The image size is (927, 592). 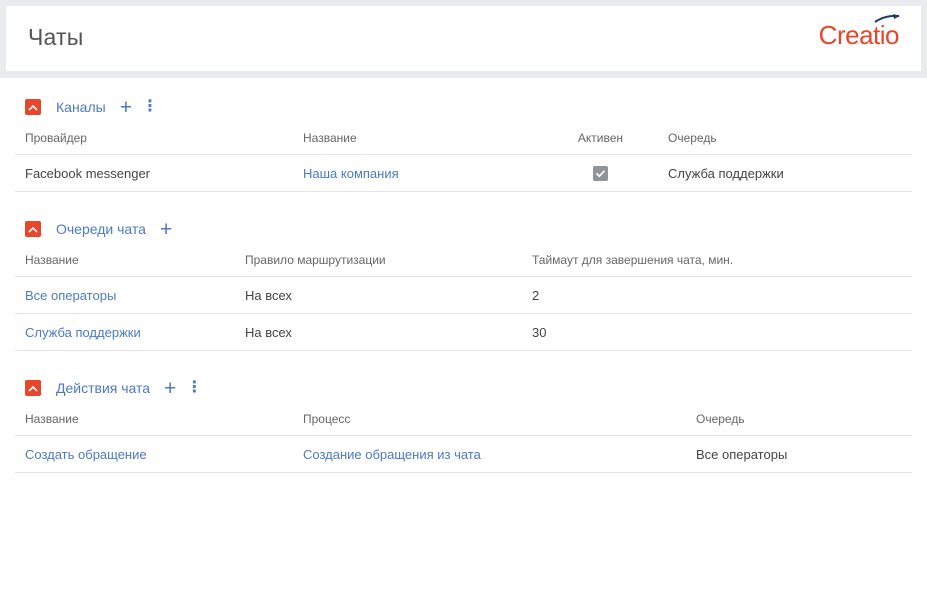 I want to click on queues-header: Очереди чата +, so click(x=463, y=229).